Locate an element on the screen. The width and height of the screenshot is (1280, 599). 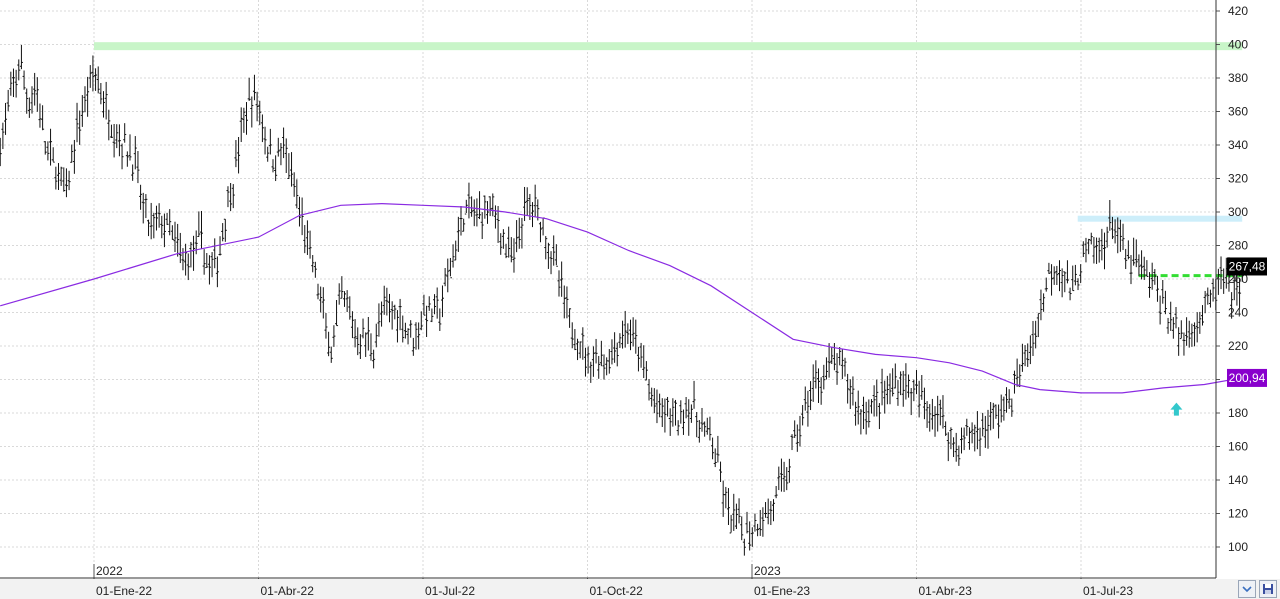
save-button is located at coordinates (1268, 589).